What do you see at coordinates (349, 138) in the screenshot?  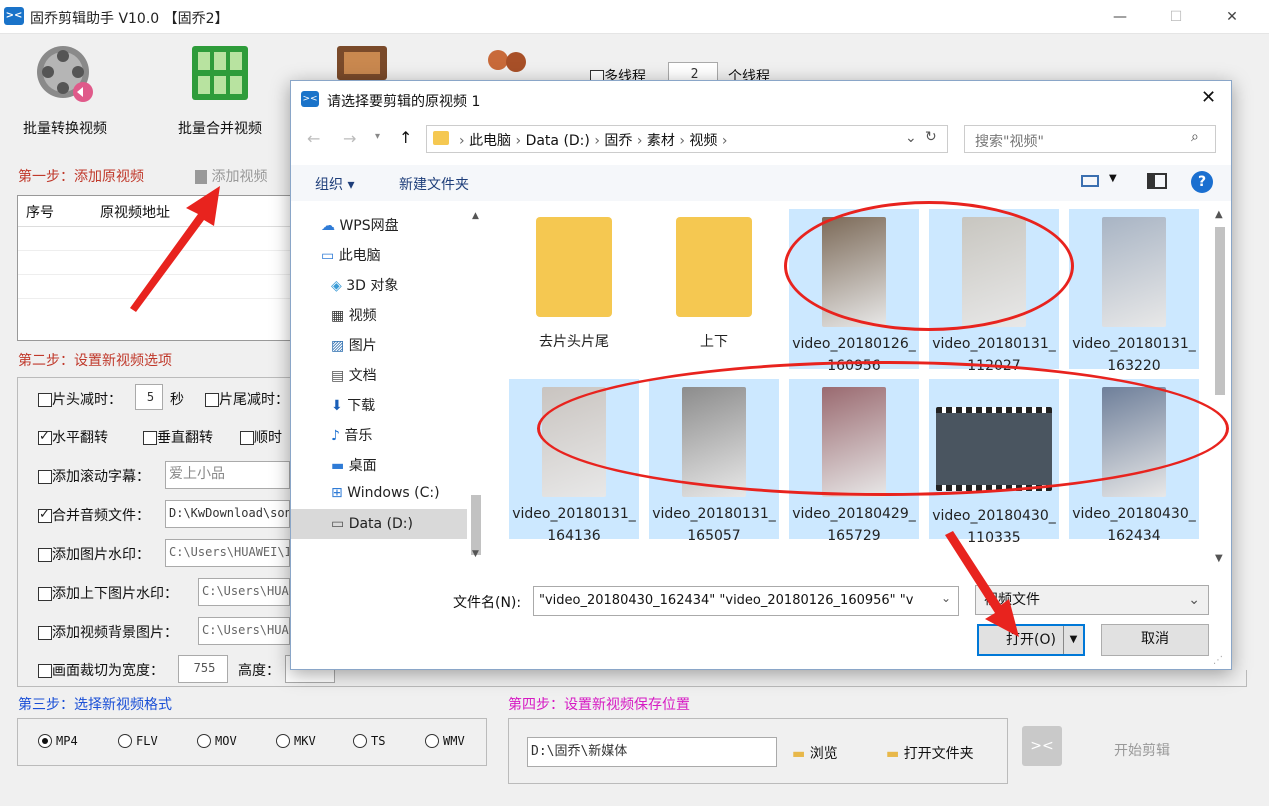 I see `forward-arrow-icon: →` at bounding box center [349, 138].